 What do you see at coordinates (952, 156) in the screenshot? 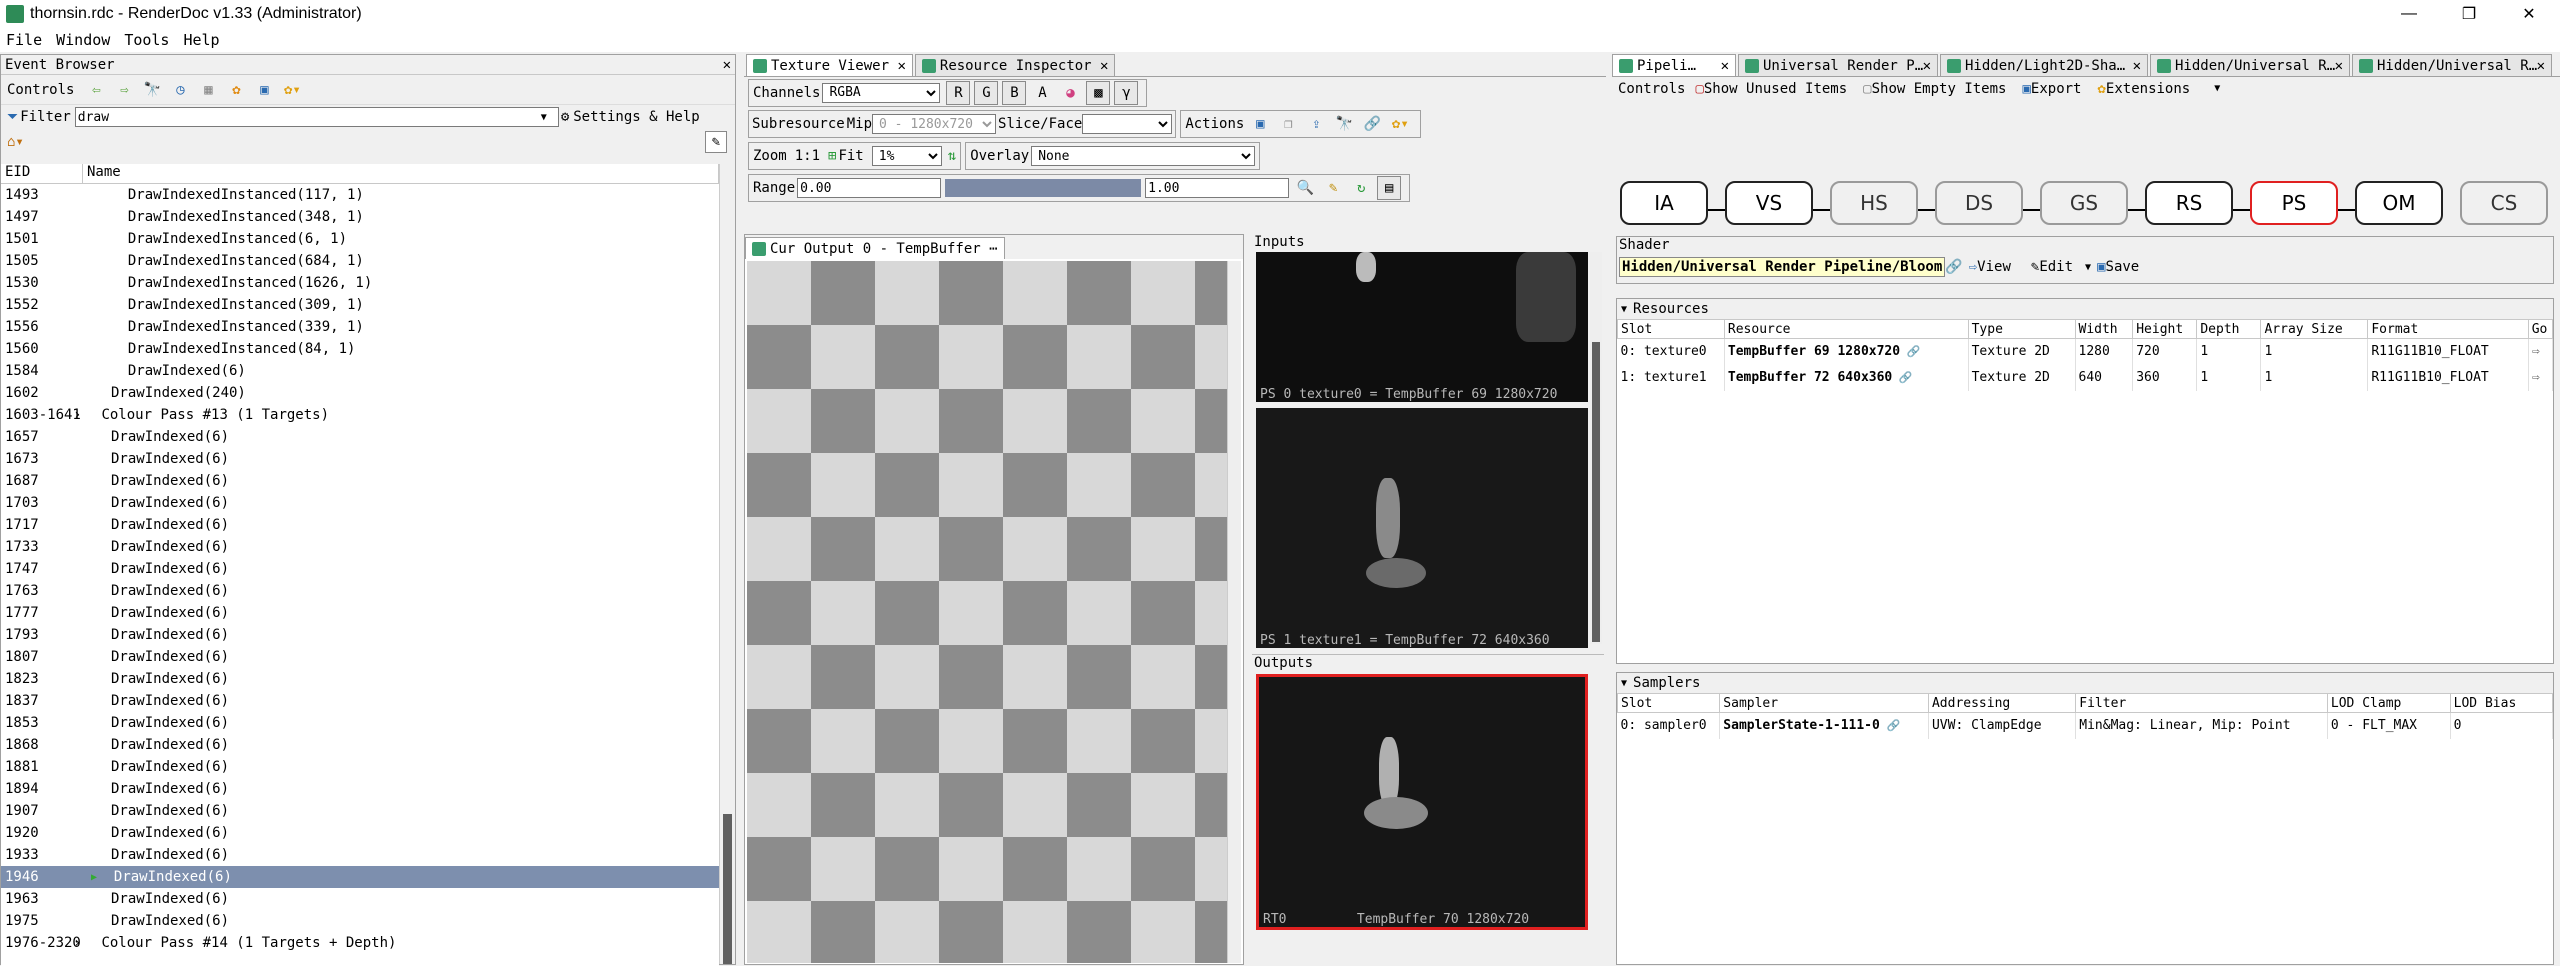
I see `flip-icon: ⇅` at bounding box center [952, 156].